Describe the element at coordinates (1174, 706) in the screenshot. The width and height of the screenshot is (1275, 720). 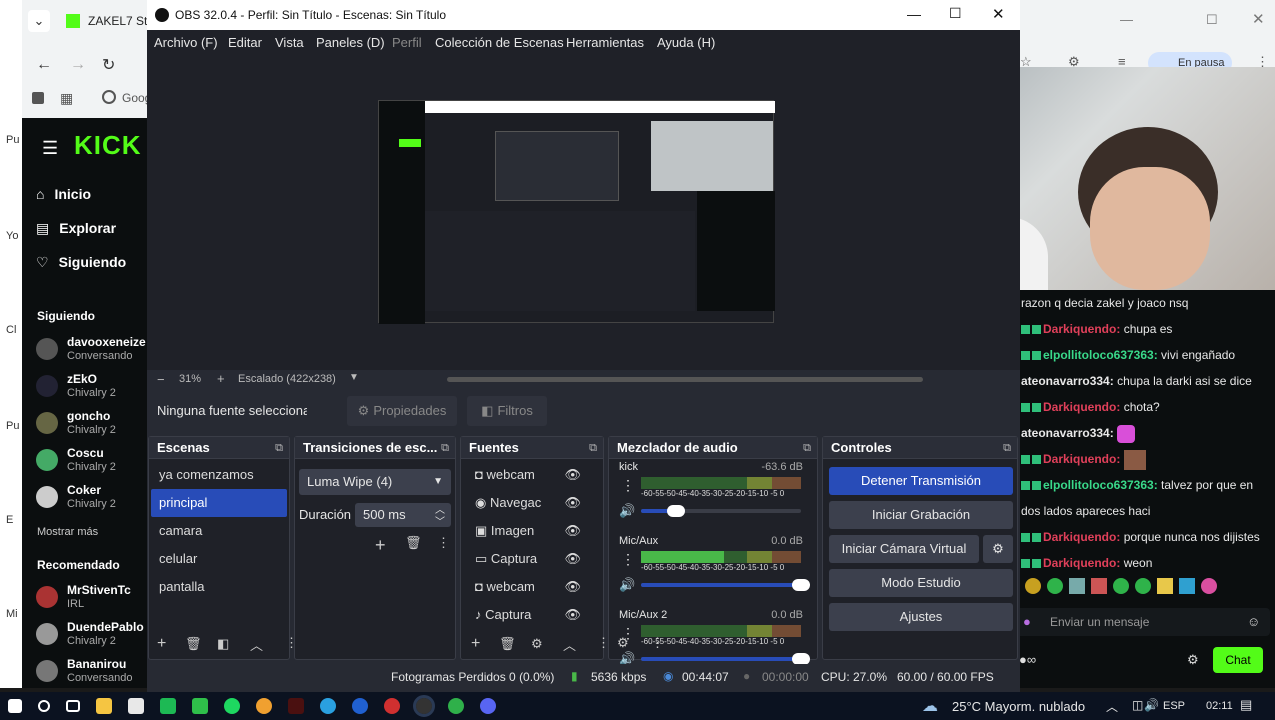
I see `language-indicator: ESP` at that location.